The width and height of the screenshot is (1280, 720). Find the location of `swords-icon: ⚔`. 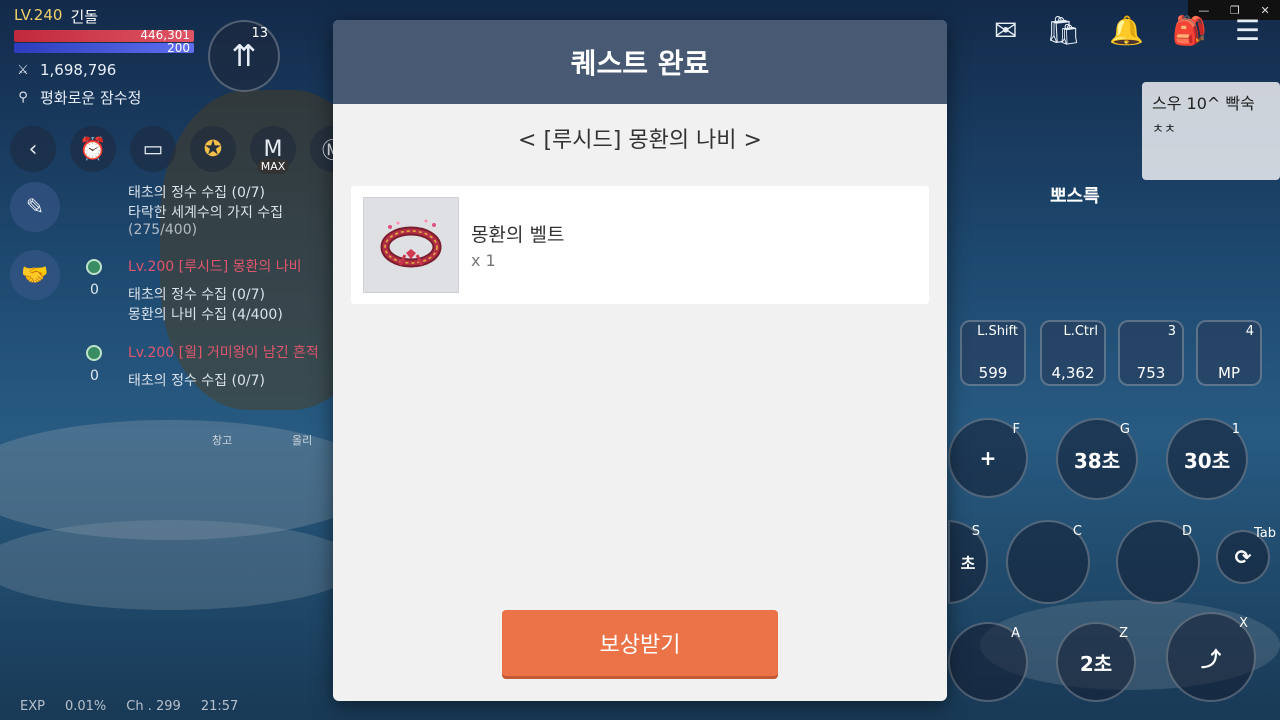

swords-icon: ⚔ is located at coordinates (23, 70).